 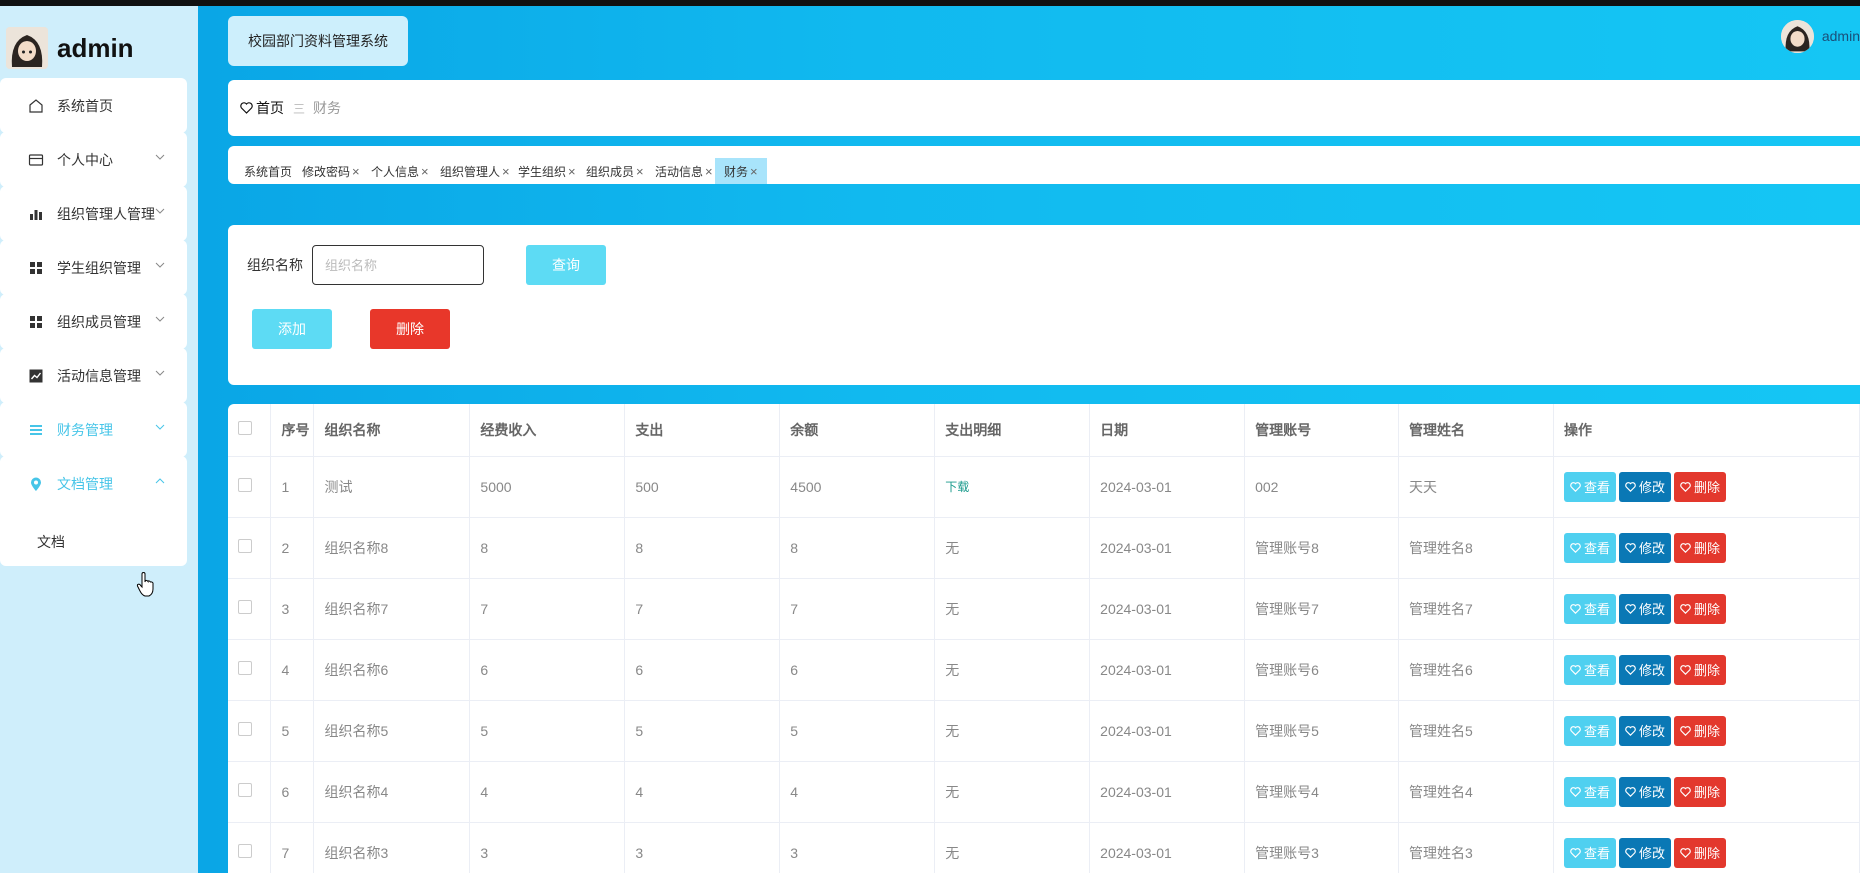 I want to click on table-row: 1 测试 5000 500 4500 下载 2024-03-01 002 天天 查看 修改 删除, so click(x=1044, y=487).